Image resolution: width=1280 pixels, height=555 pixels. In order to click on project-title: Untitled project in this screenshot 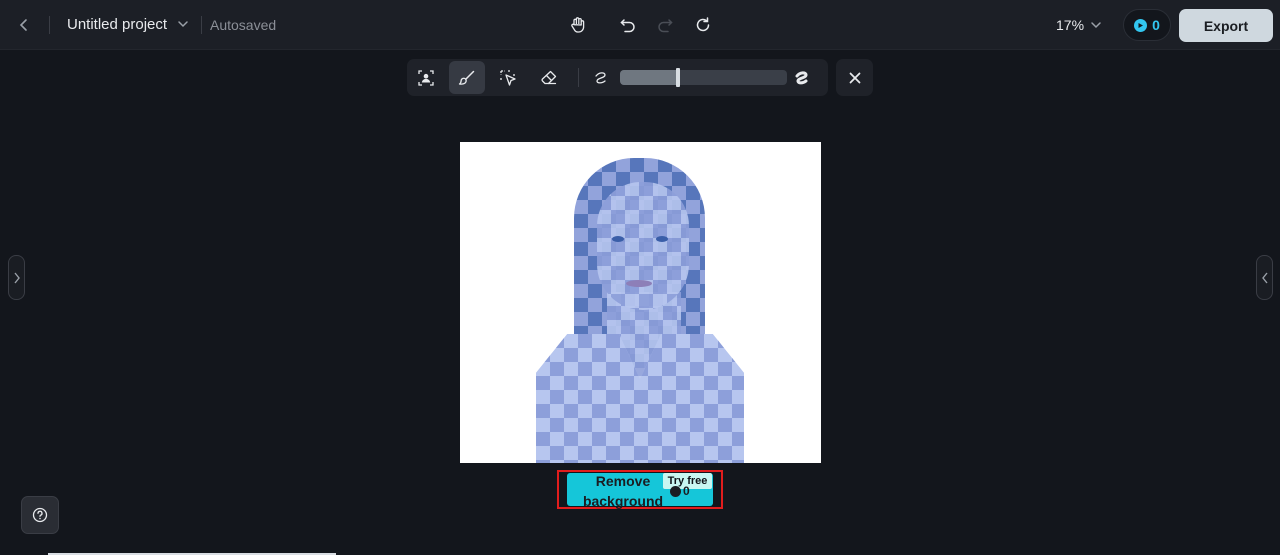, I will do `click(117, 24)`.